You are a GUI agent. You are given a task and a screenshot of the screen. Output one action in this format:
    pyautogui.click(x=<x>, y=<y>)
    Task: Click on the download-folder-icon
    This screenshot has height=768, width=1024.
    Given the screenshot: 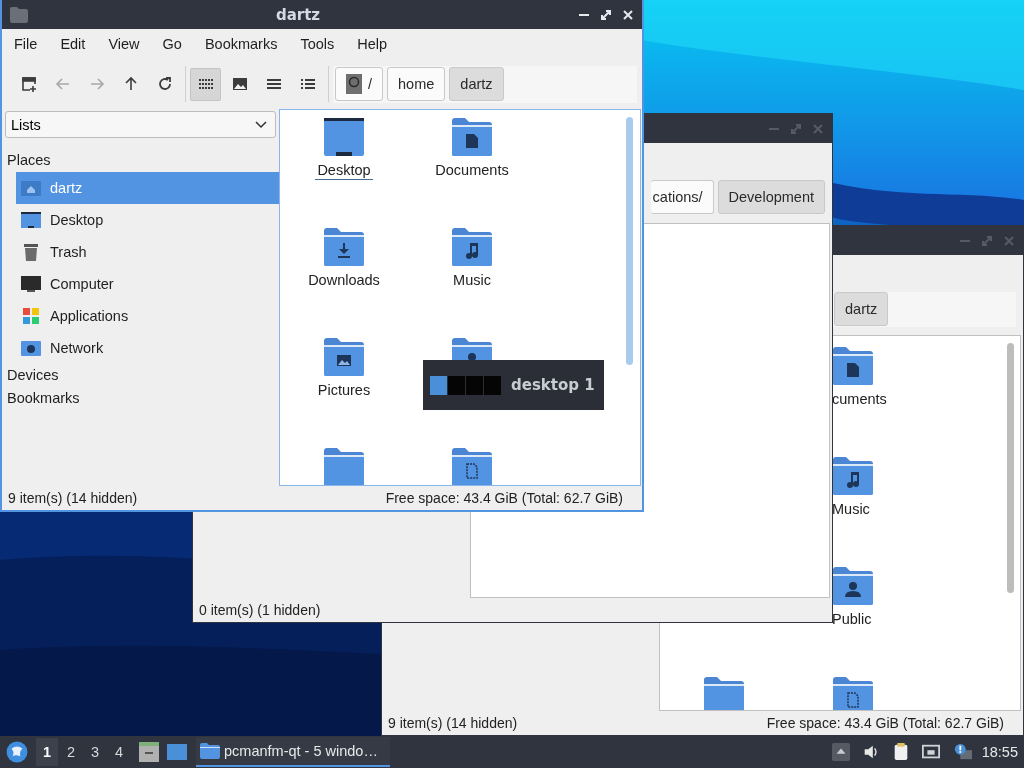 What is the action you would take?
    pyautogui.click(x=344, y=247)
    